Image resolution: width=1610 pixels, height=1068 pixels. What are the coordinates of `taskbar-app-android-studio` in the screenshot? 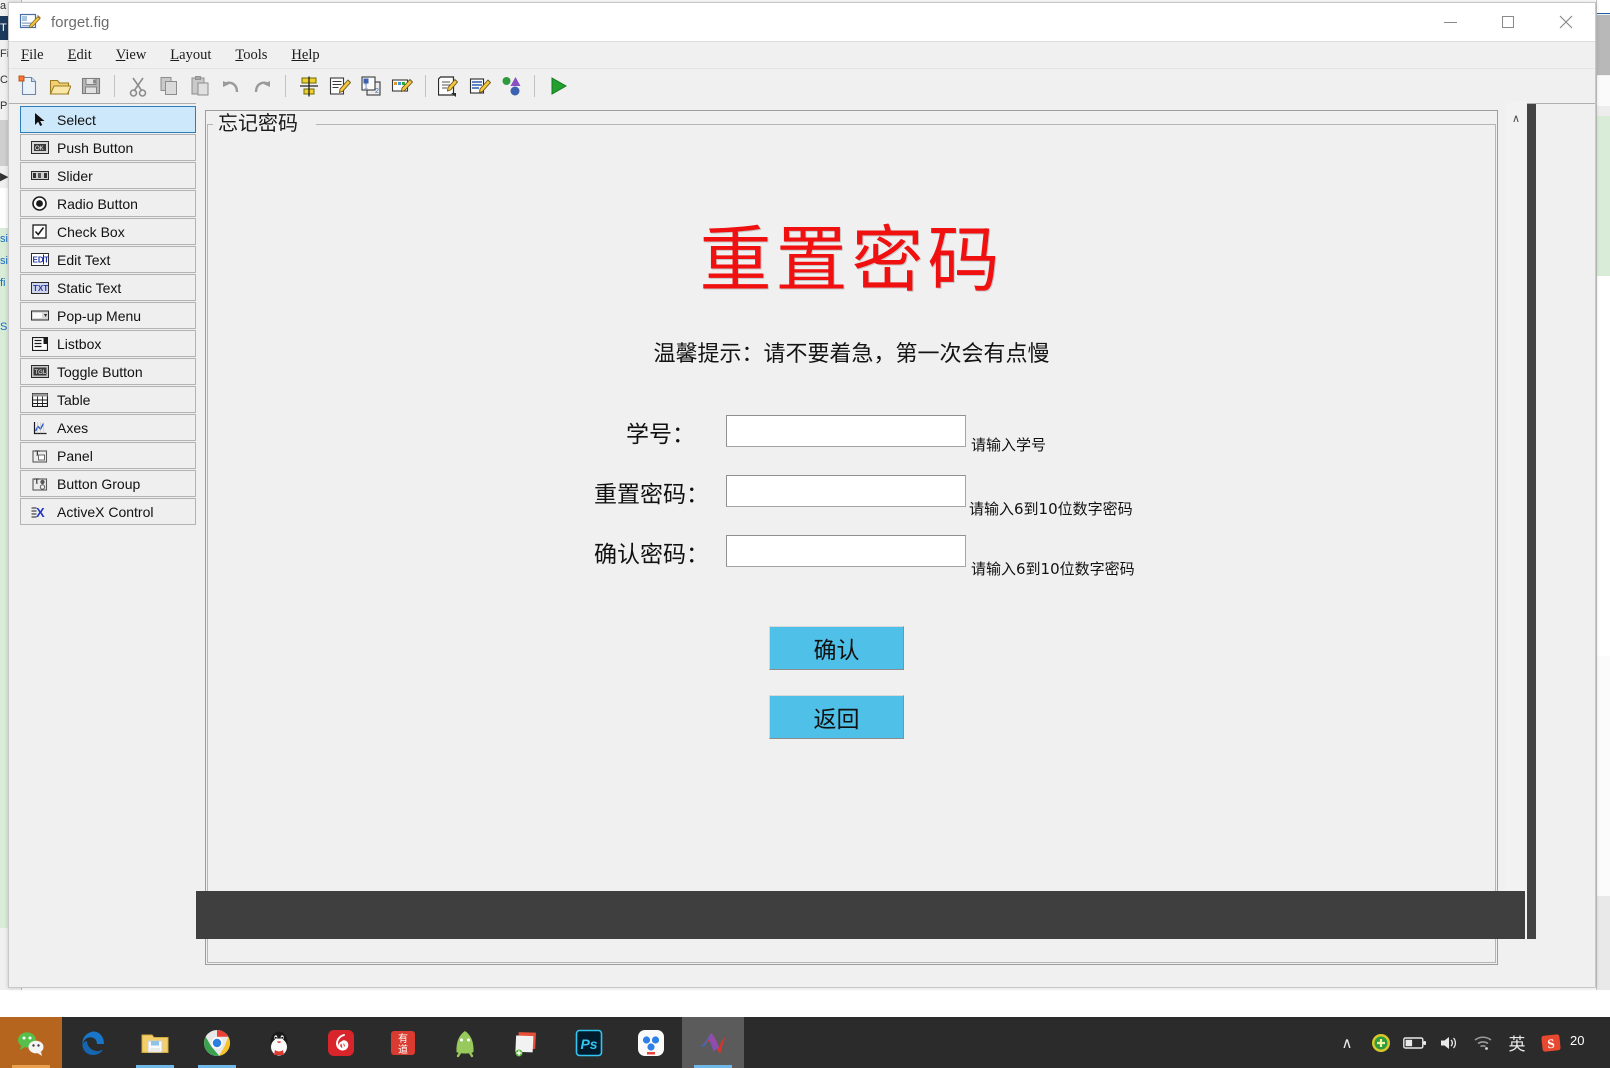 It's located at (465, 1042).